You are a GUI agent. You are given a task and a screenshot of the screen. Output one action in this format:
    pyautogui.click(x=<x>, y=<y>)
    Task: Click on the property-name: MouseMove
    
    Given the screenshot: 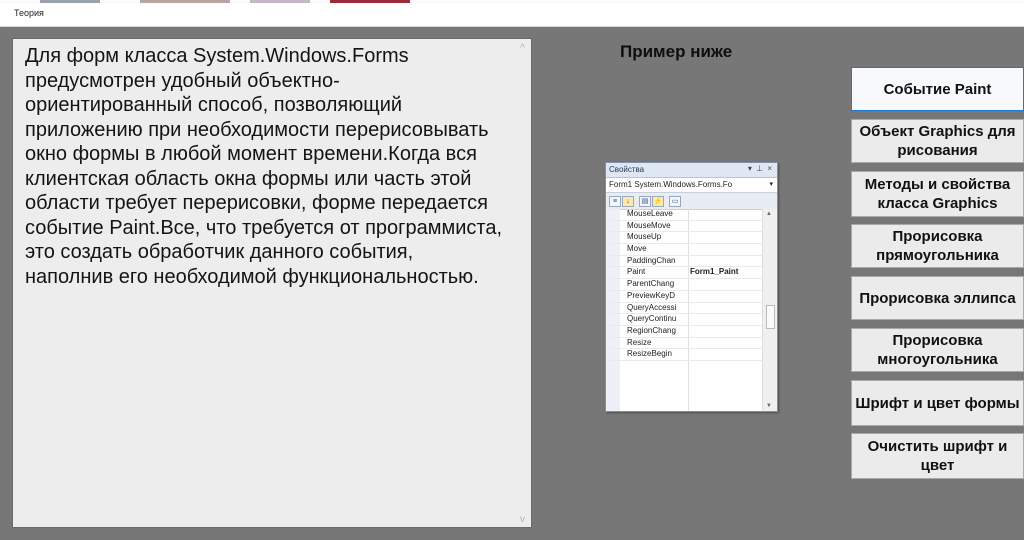 What is the action you would take?
    pyautogui.click(x=649, y=225)
    